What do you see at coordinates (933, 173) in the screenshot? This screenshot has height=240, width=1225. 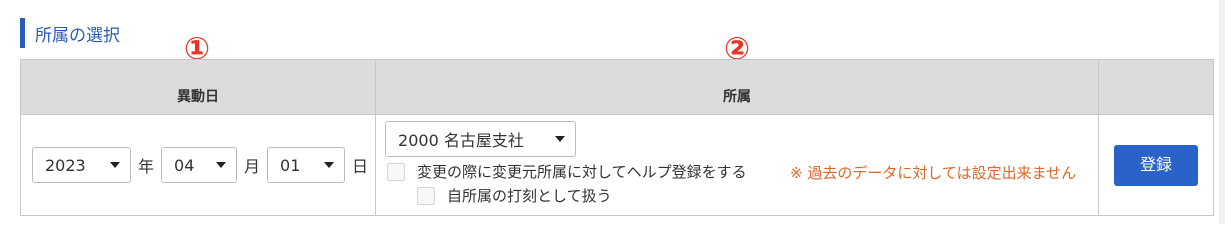 I see `past-data-warning: ※ 過去のデータに対しては設定出来ません` at bounding box center [933, 173].